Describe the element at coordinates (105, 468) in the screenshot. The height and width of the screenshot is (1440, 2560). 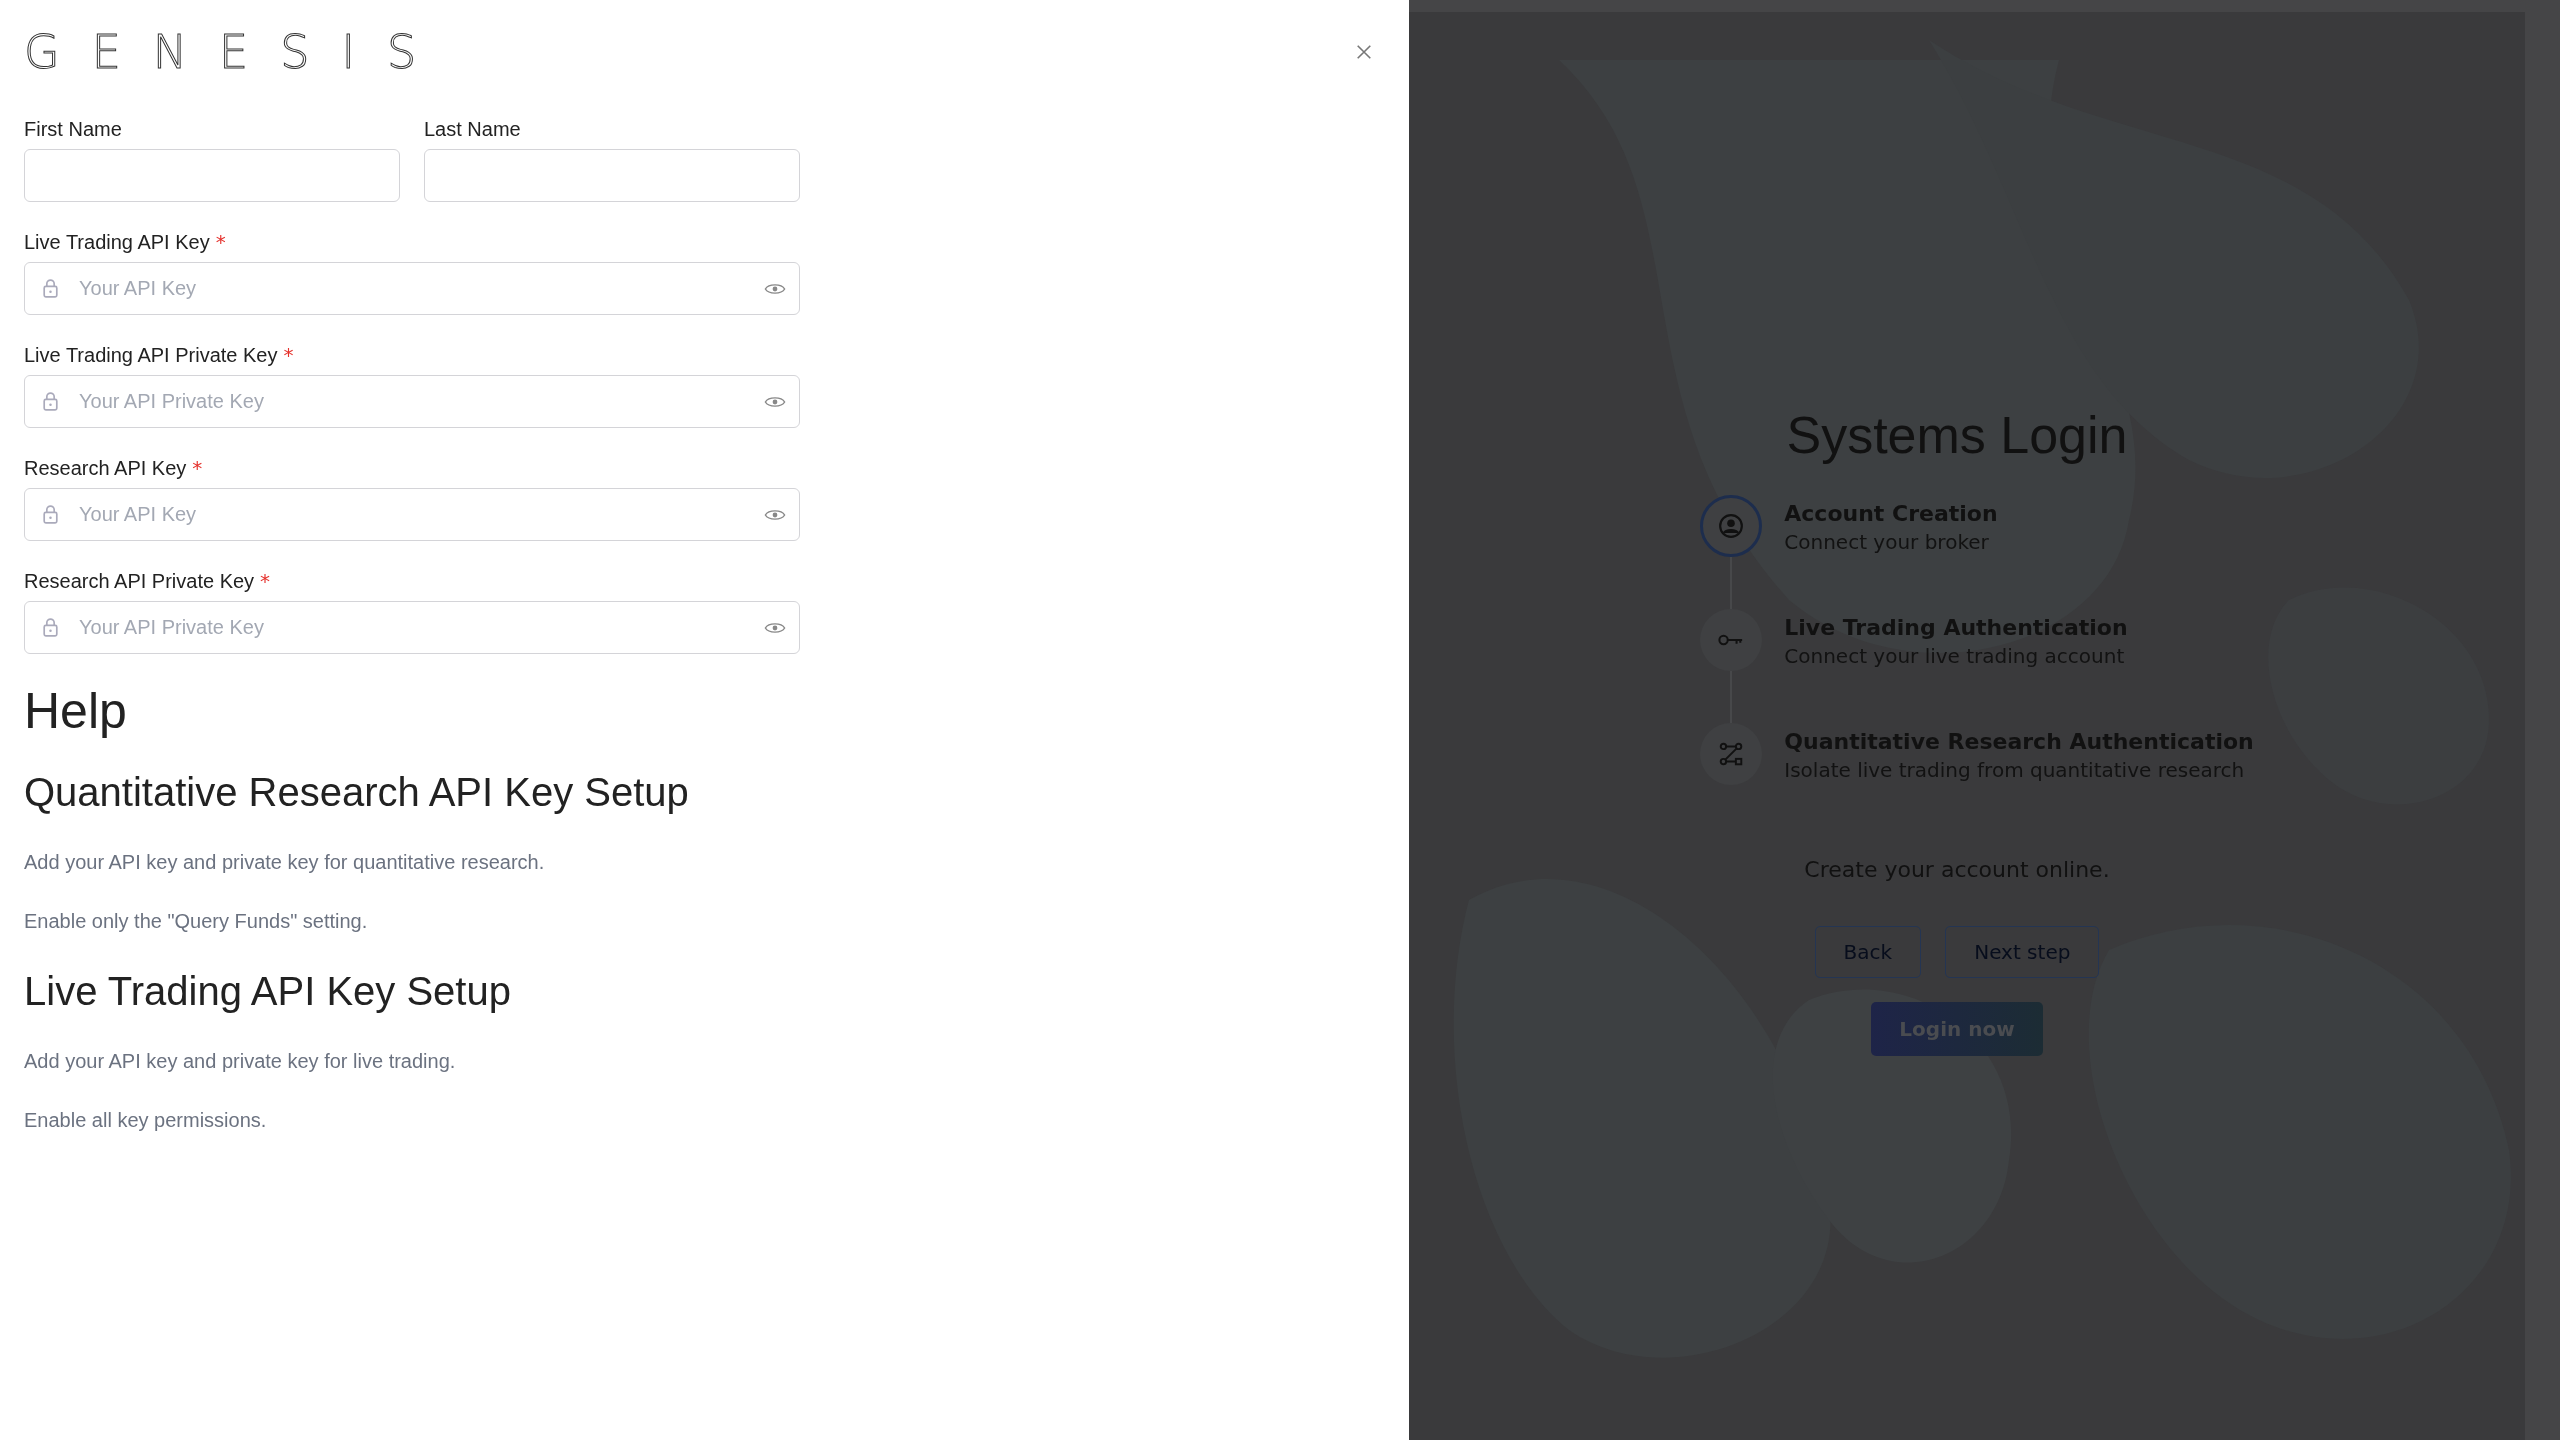
I see `field-label: Research API Key` at that location.